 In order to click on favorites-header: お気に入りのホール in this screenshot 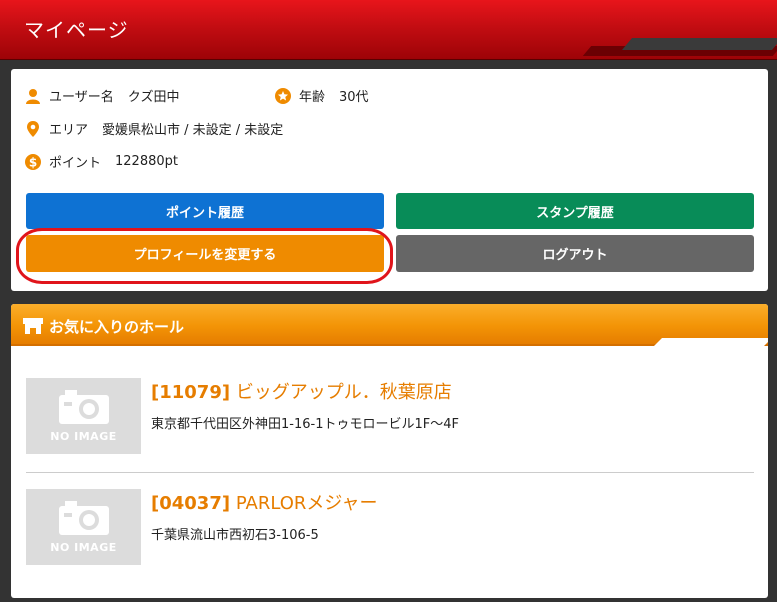, I will do `click(389, 325)`.